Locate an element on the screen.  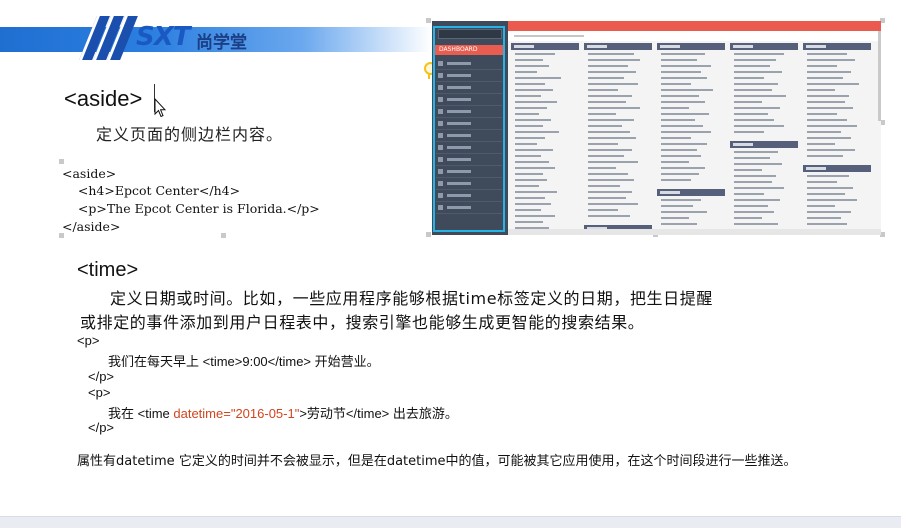
screenshot-search-box is located at coordinates (470, 34).